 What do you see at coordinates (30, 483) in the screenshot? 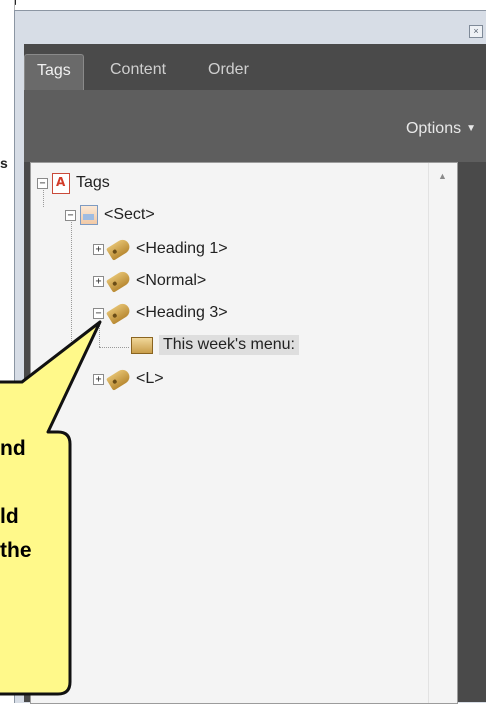
I see `callout-line` at bounding box center [30, 483].